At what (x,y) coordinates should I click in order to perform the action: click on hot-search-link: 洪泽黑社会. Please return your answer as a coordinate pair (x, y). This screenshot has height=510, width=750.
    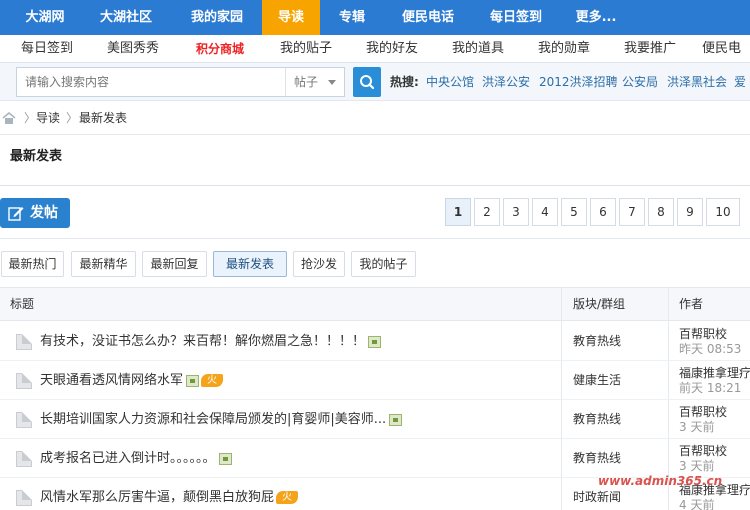
    Looking at the image, I should click on (697, 81).